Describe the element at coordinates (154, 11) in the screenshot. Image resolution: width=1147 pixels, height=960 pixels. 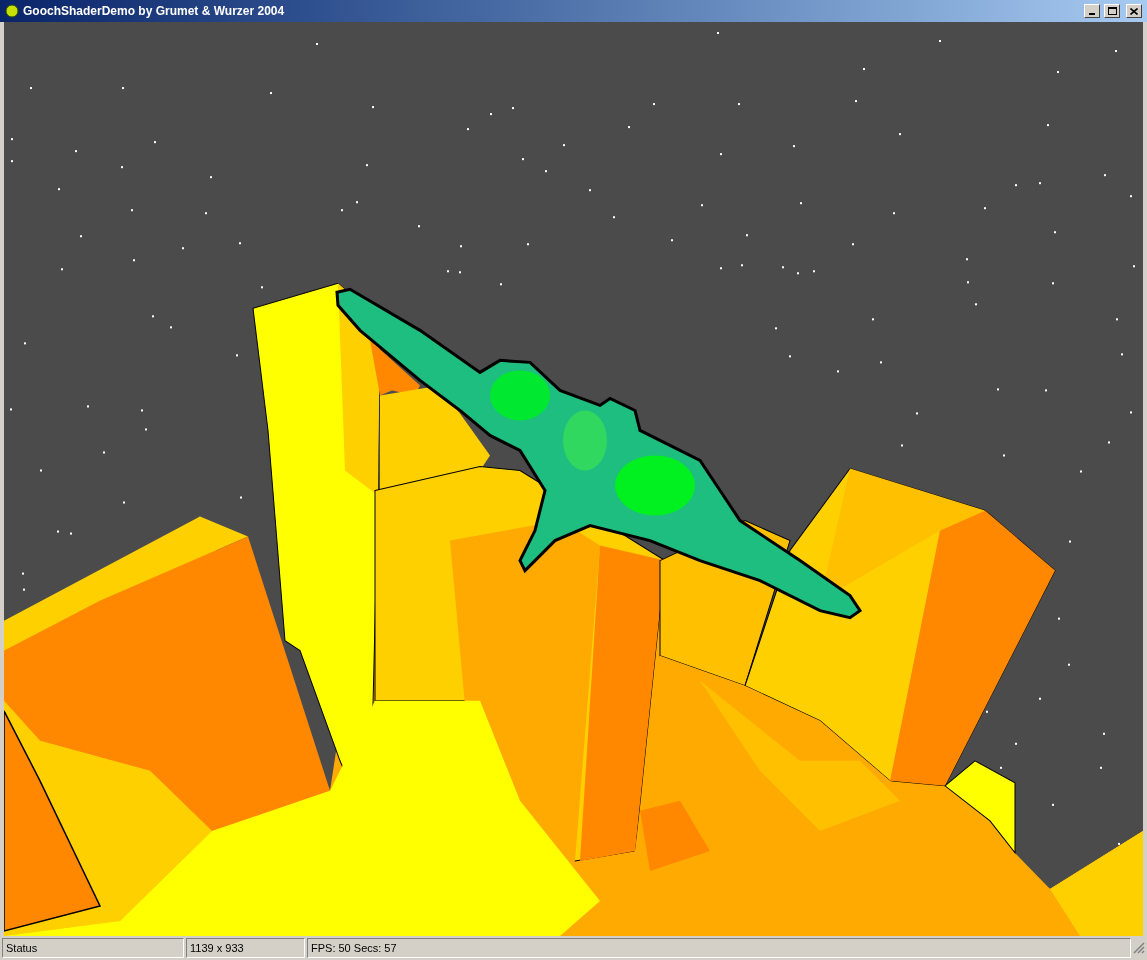
I see `window-title: GoochShaderDemo by Grumet & Wurzer 2004` at that location.